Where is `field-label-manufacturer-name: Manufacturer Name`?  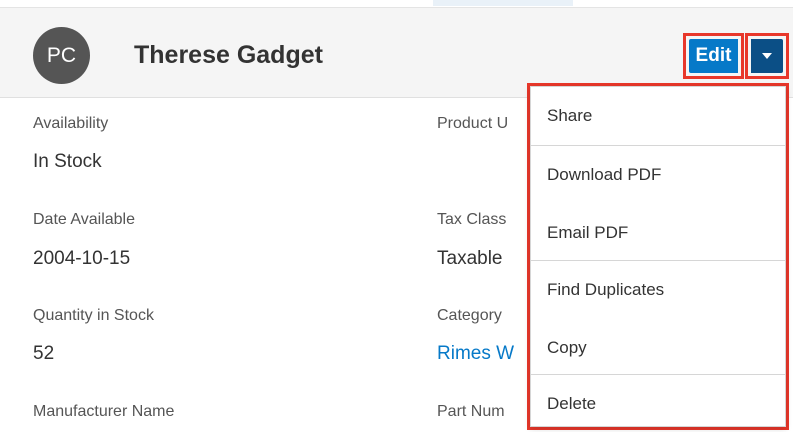 field-label-manufacturer-name: Manufacturer Name is located at coordinates (104, 411).